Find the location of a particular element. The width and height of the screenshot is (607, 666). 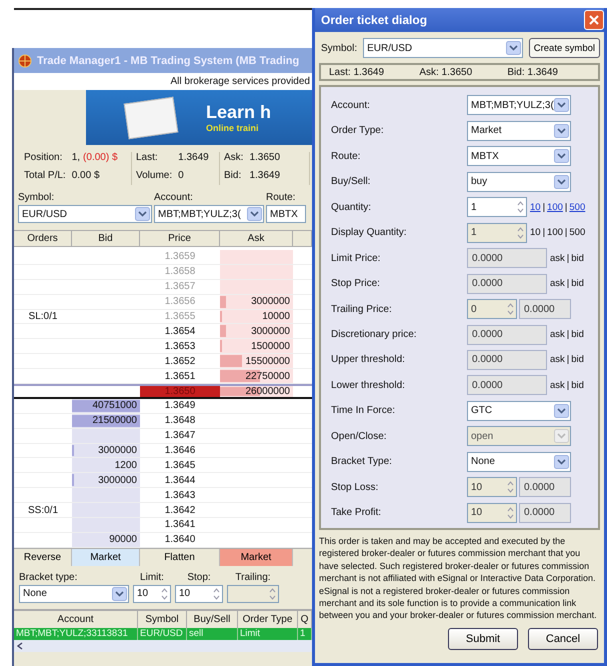

close-button is located at coordinates (594, 20).